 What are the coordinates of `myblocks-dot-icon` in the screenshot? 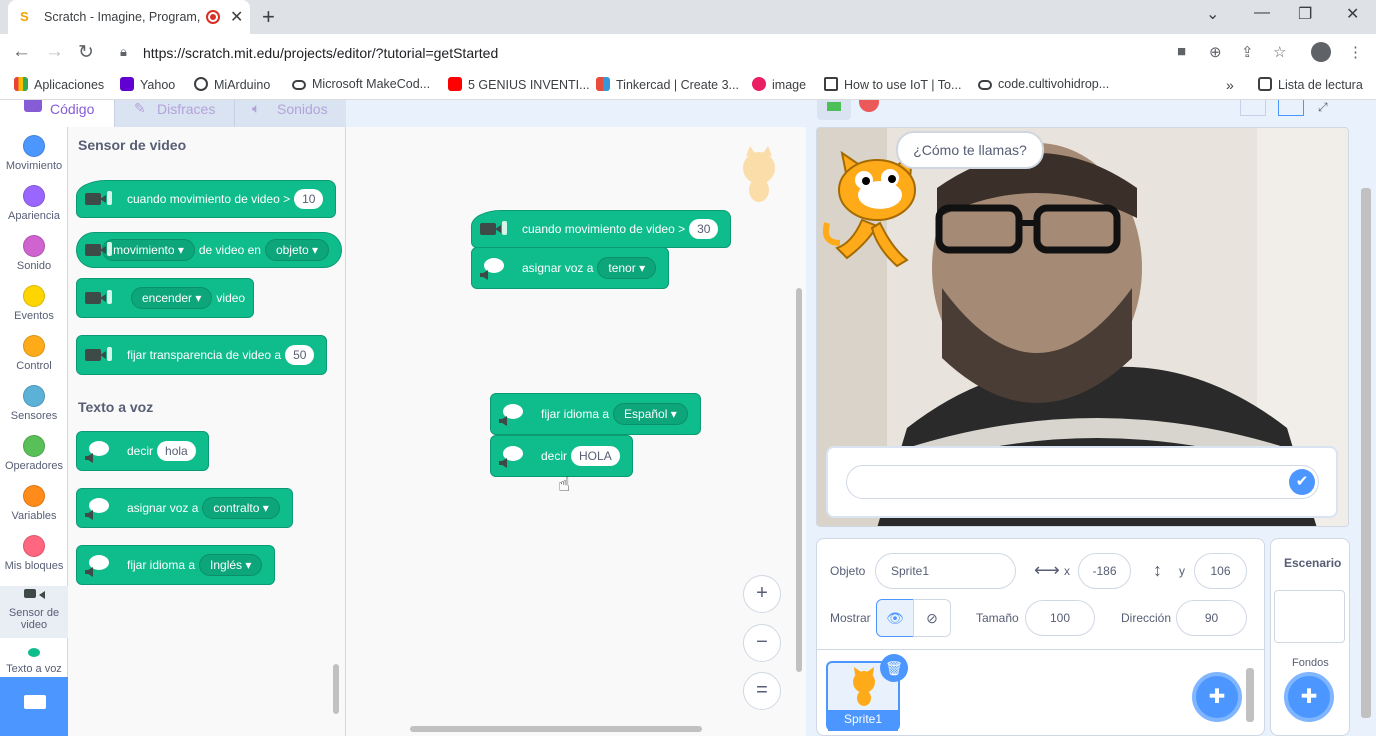 It's located at (34, 546).